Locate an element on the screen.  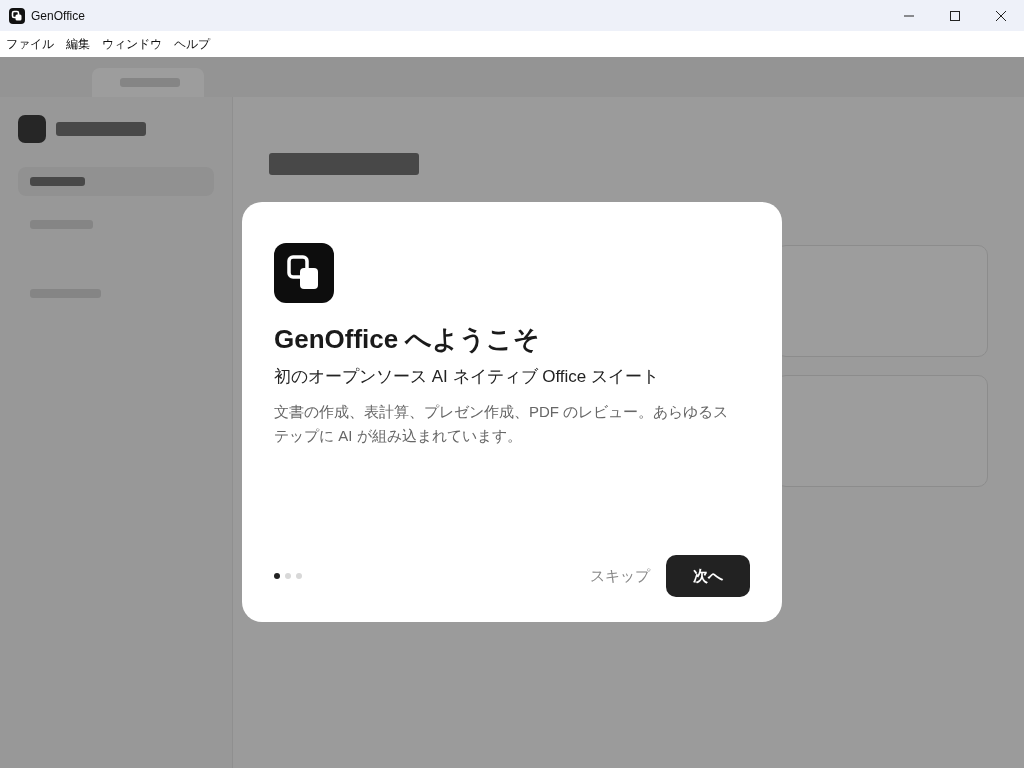
menu-item: ウィンドウ is located at coordinates (132, 44).